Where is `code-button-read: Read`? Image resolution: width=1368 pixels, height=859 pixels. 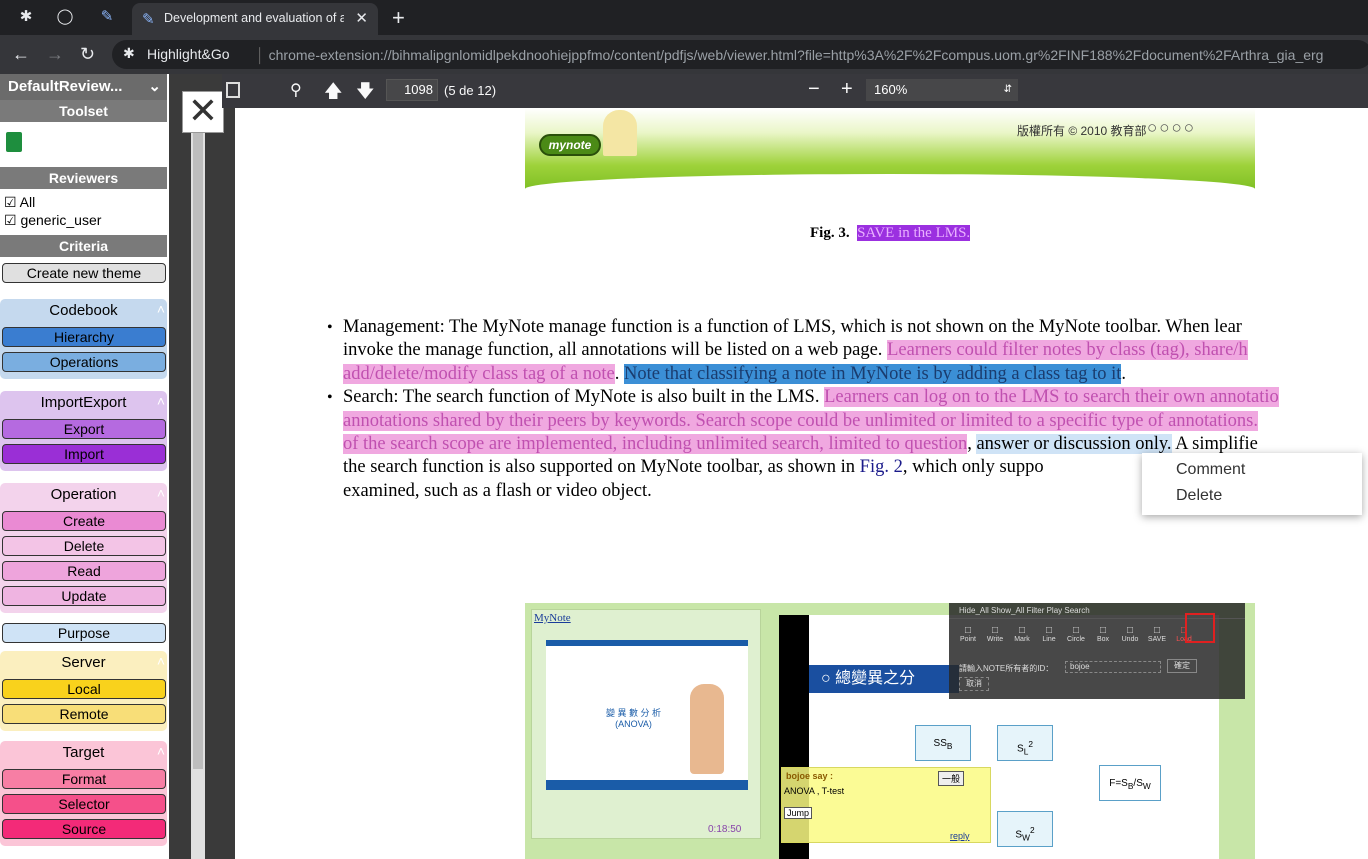
code-button-read: Read is located at coordinates (84, 571).